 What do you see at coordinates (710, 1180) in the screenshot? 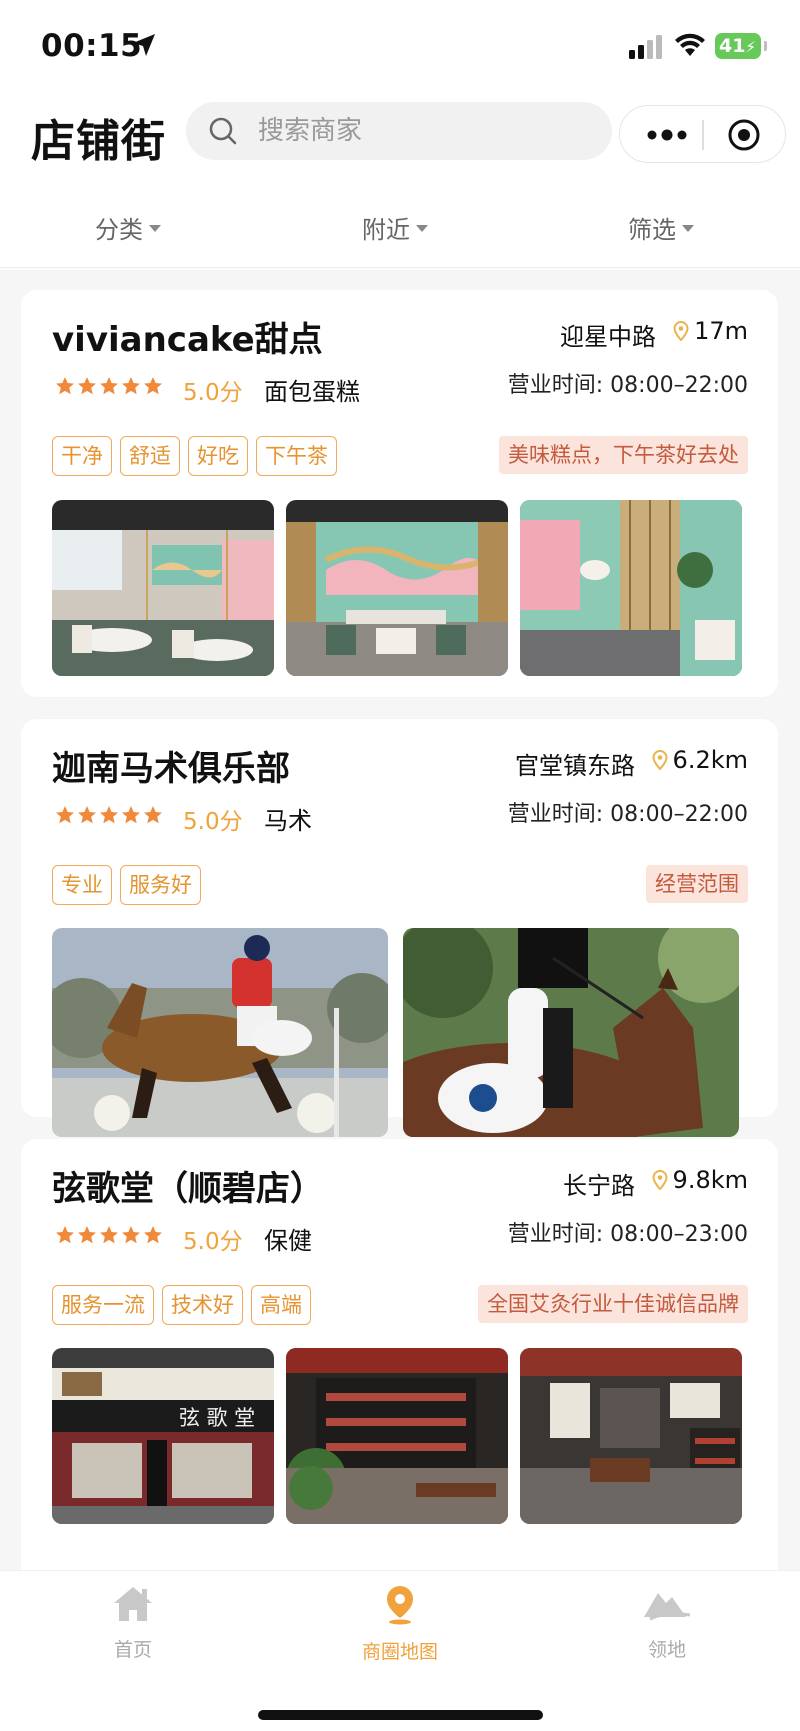
I see `shop-distance: 9.8km` at bounding box center [710, 1180].